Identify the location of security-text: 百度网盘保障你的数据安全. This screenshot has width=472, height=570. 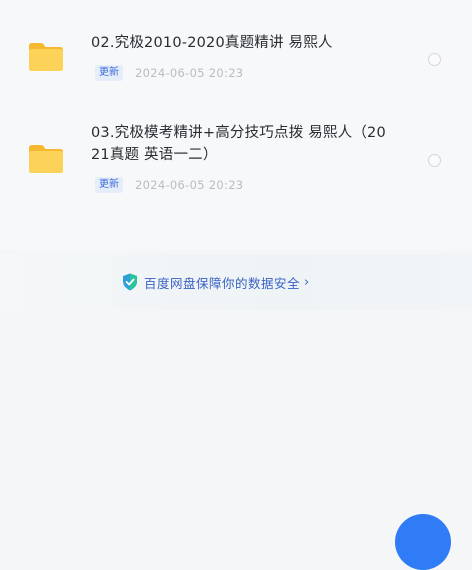
(222, 283).